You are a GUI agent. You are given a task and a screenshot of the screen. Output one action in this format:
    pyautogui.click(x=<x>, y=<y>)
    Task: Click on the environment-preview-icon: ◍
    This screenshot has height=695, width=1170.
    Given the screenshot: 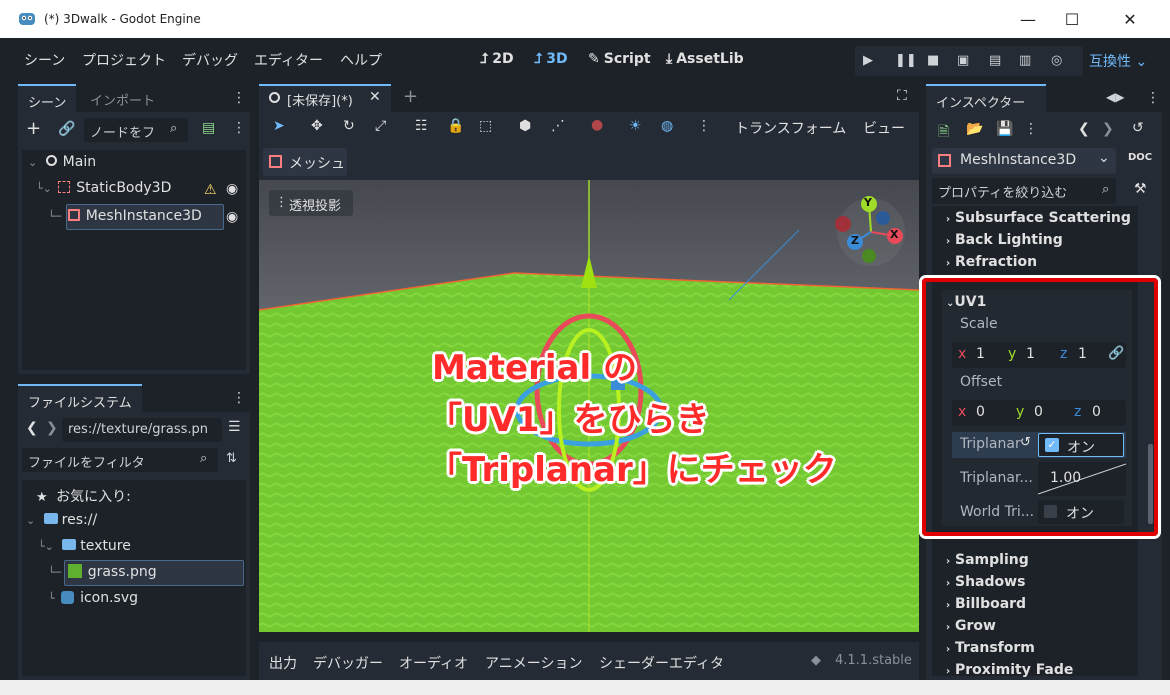 What is the action you would take?
    pyautogui.click(x=667, y=126)
    